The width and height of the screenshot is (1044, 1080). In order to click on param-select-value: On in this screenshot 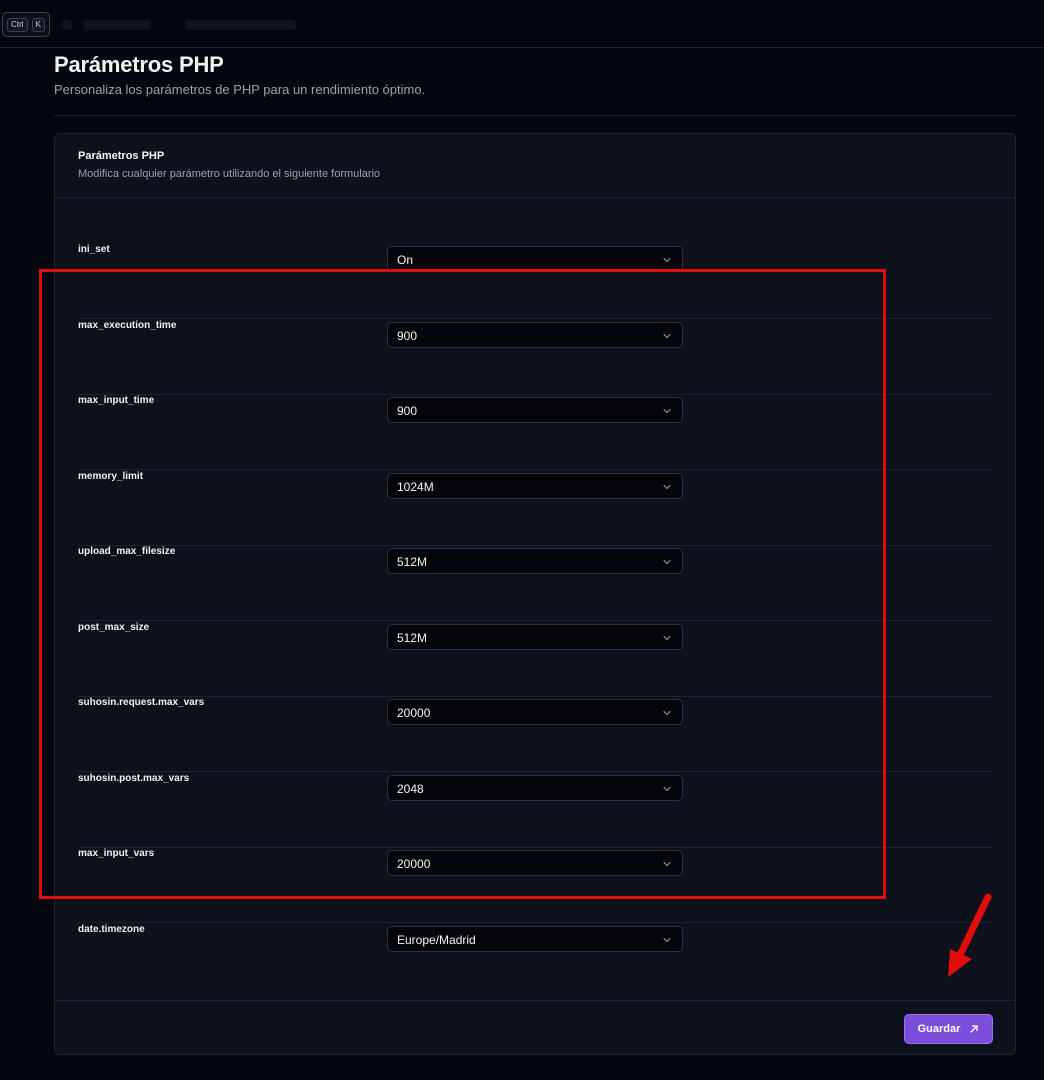, I will do `click(405, 260)`.